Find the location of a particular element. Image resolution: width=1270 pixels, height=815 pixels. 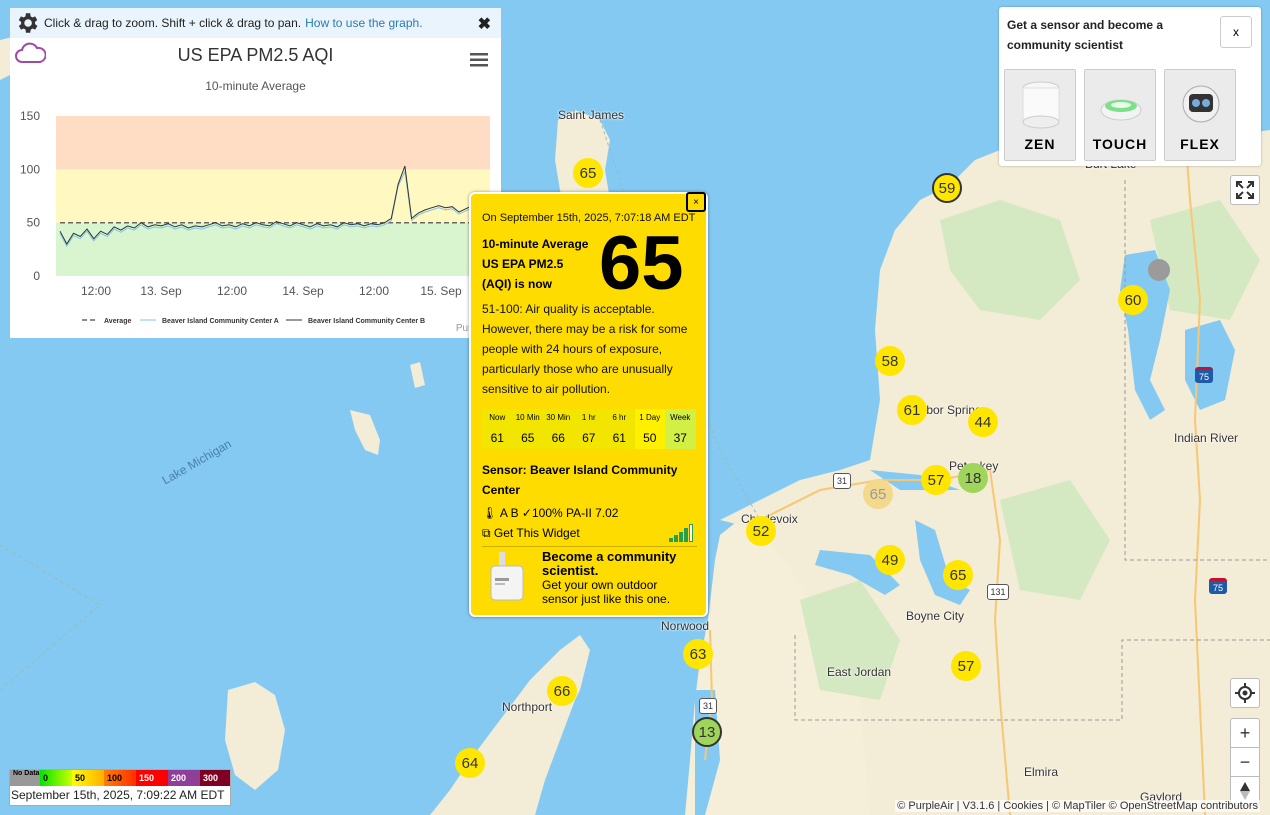

stat-1day: 1 Day 50 is located at coordinates (649, 429).